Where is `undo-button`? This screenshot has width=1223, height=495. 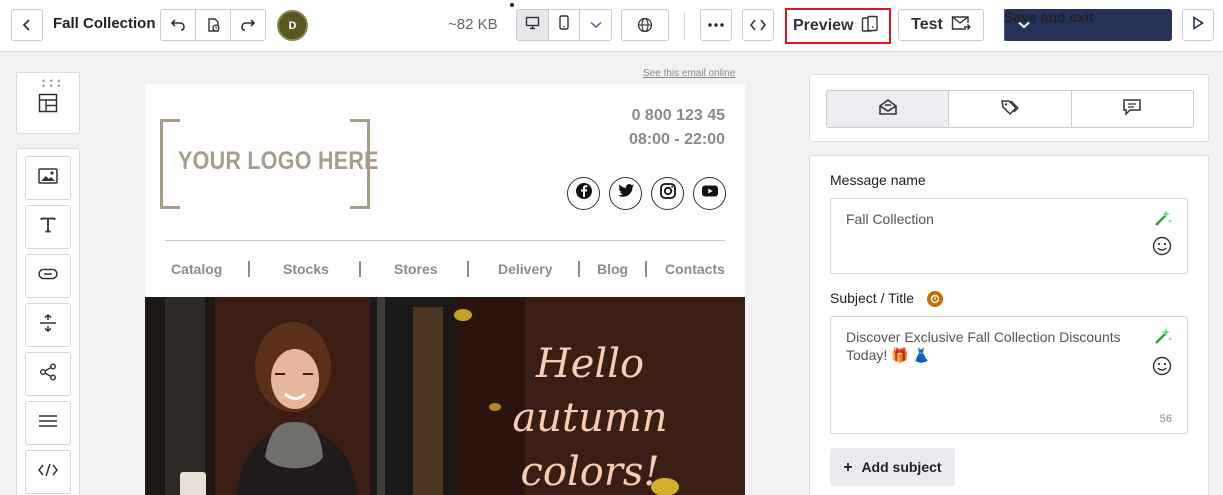
undo-button is located at coordinates (178, 25).